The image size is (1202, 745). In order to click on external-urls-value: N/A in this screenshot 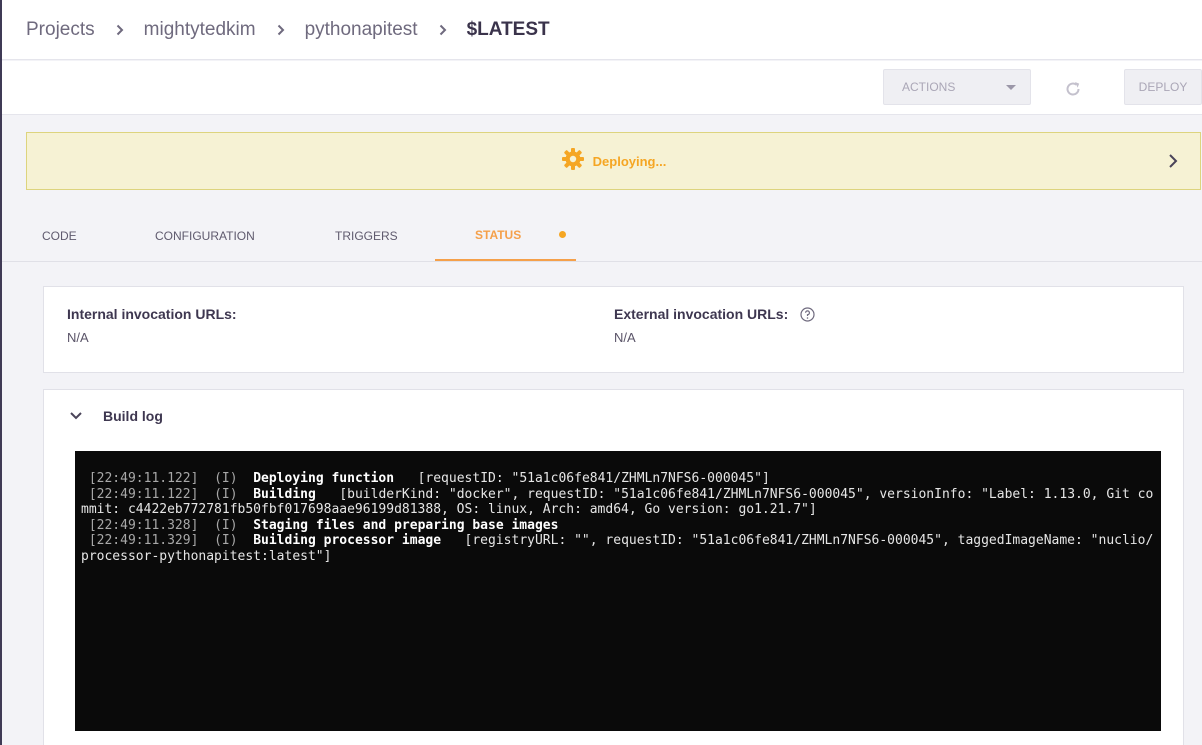, I will do `click(625, 337)`.